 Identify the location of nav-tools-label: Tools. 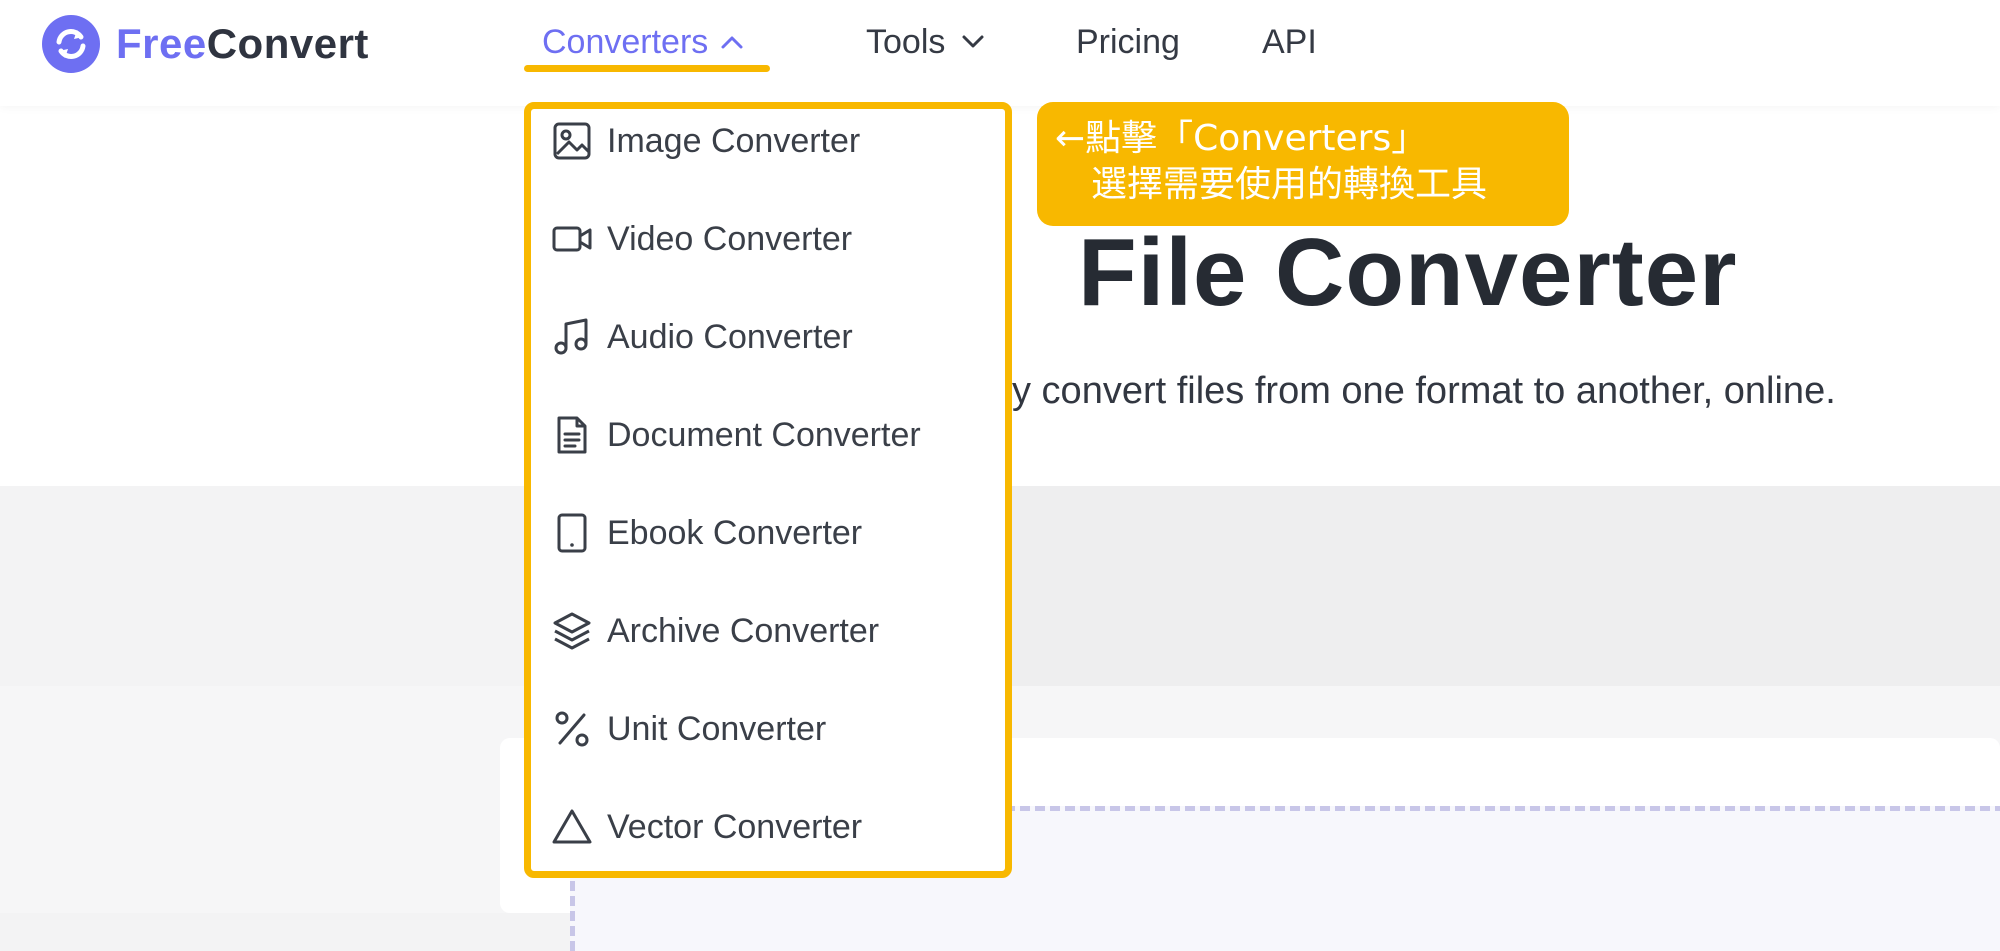
(906, 41).